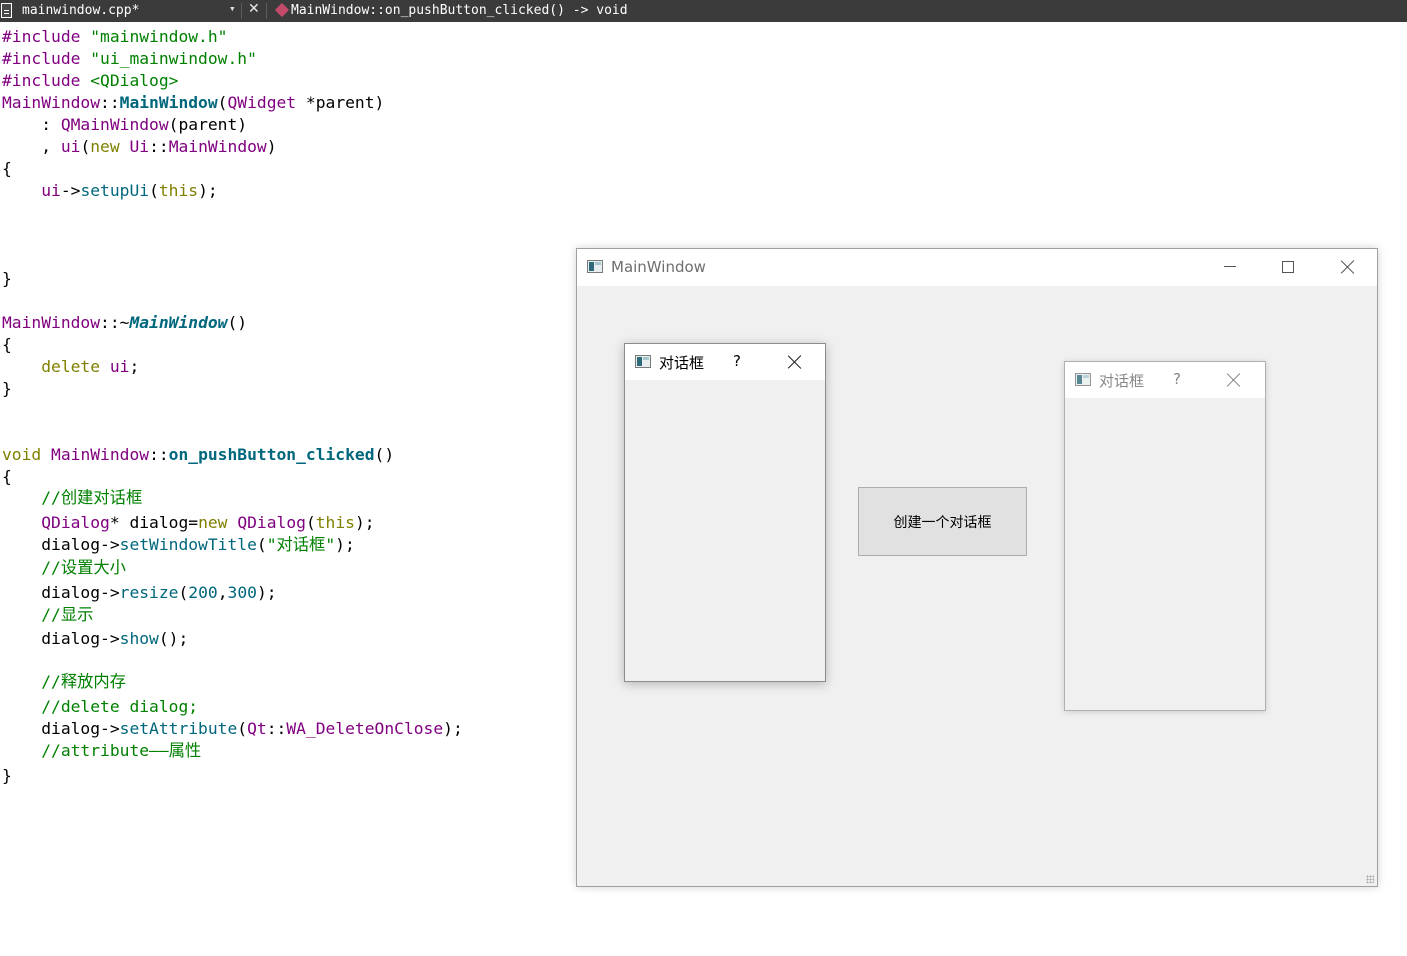 This screenshot has height=956, width=1407. Describe the element at coordinates (6, 10) in the screenshot. I see `document-icon` at that location.